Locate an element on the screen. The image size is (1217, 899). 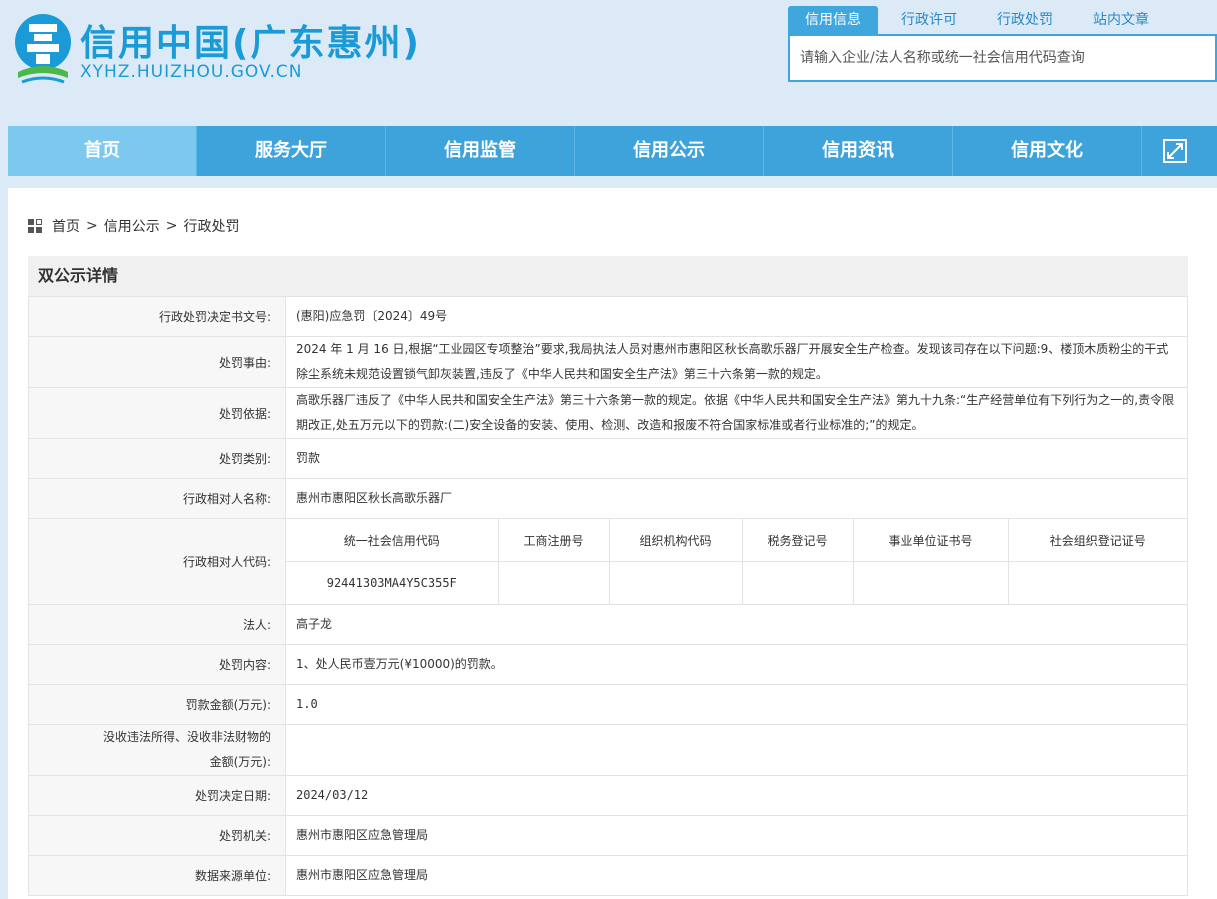
breadcrumb-home: 首页 is located at coordinates (66, 226).